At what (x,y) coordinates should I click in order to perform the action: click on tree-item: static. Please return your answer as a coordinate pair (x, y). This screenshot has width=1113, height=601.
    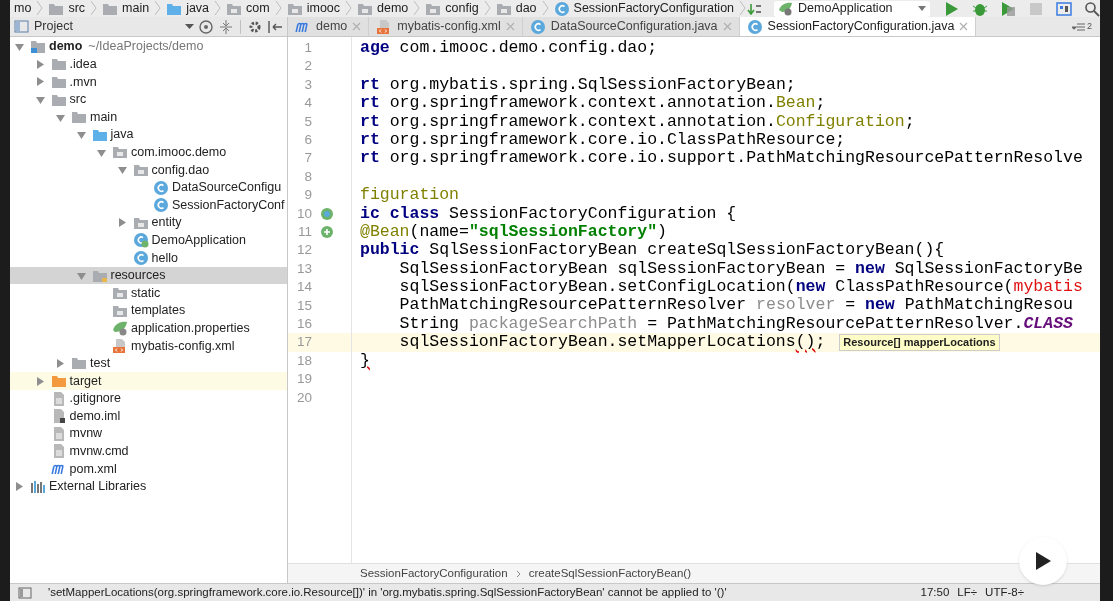
    Looking at the image, I should click on (148, 293).